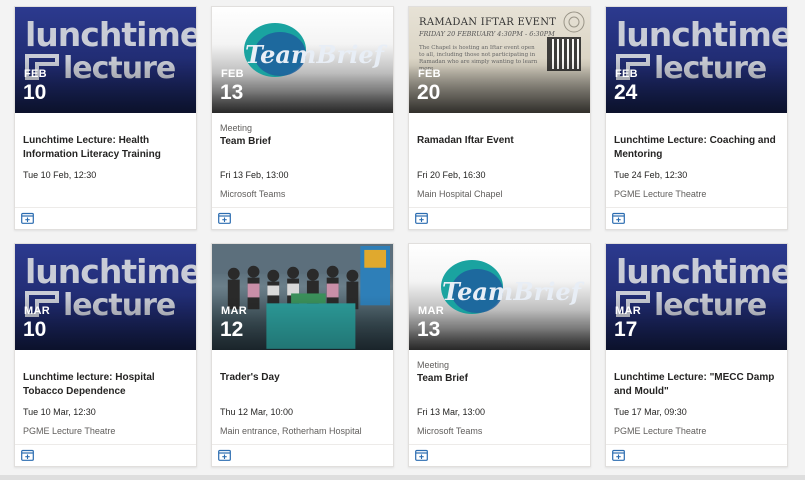  I want to click on event-day: 20, so click(429, 92).